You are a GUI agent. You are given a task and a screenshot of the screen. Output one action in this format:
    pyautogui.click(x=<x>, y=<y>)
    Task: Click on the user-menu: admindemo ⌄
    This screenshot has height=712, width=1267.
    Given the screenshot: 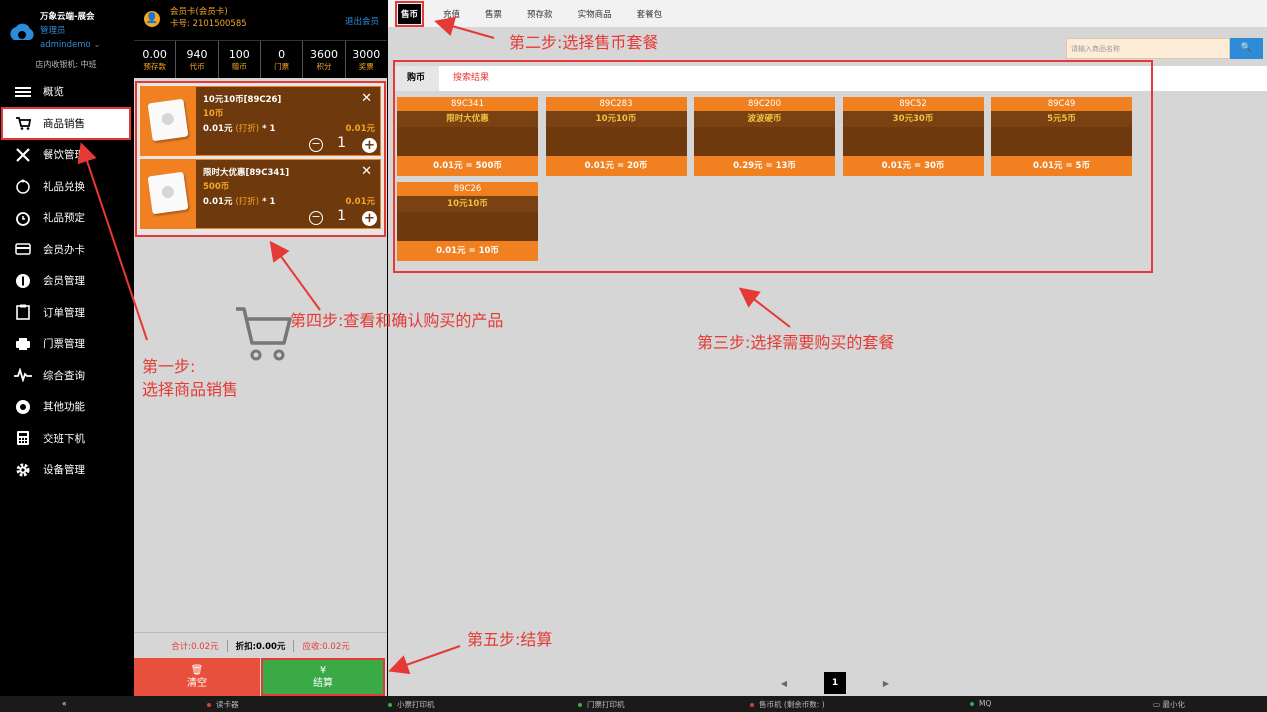 What is the action you would take?
    pyautogui.click(x=70, y=45)
    